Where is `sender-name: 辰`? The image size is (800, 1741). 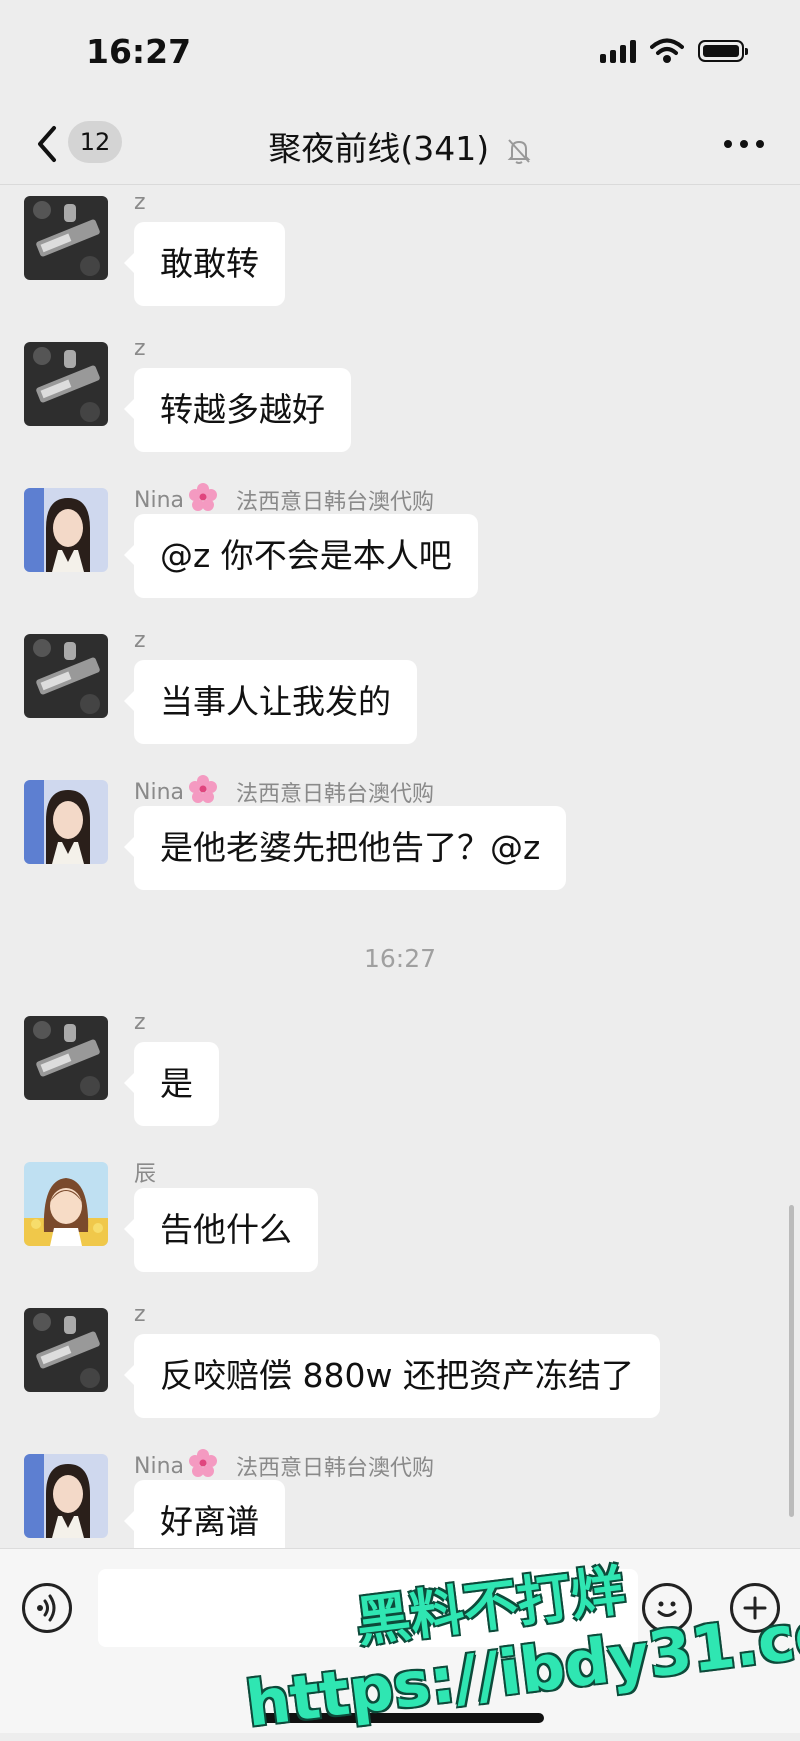 sender-name: 辰 is located at coordinates (145, 1172).